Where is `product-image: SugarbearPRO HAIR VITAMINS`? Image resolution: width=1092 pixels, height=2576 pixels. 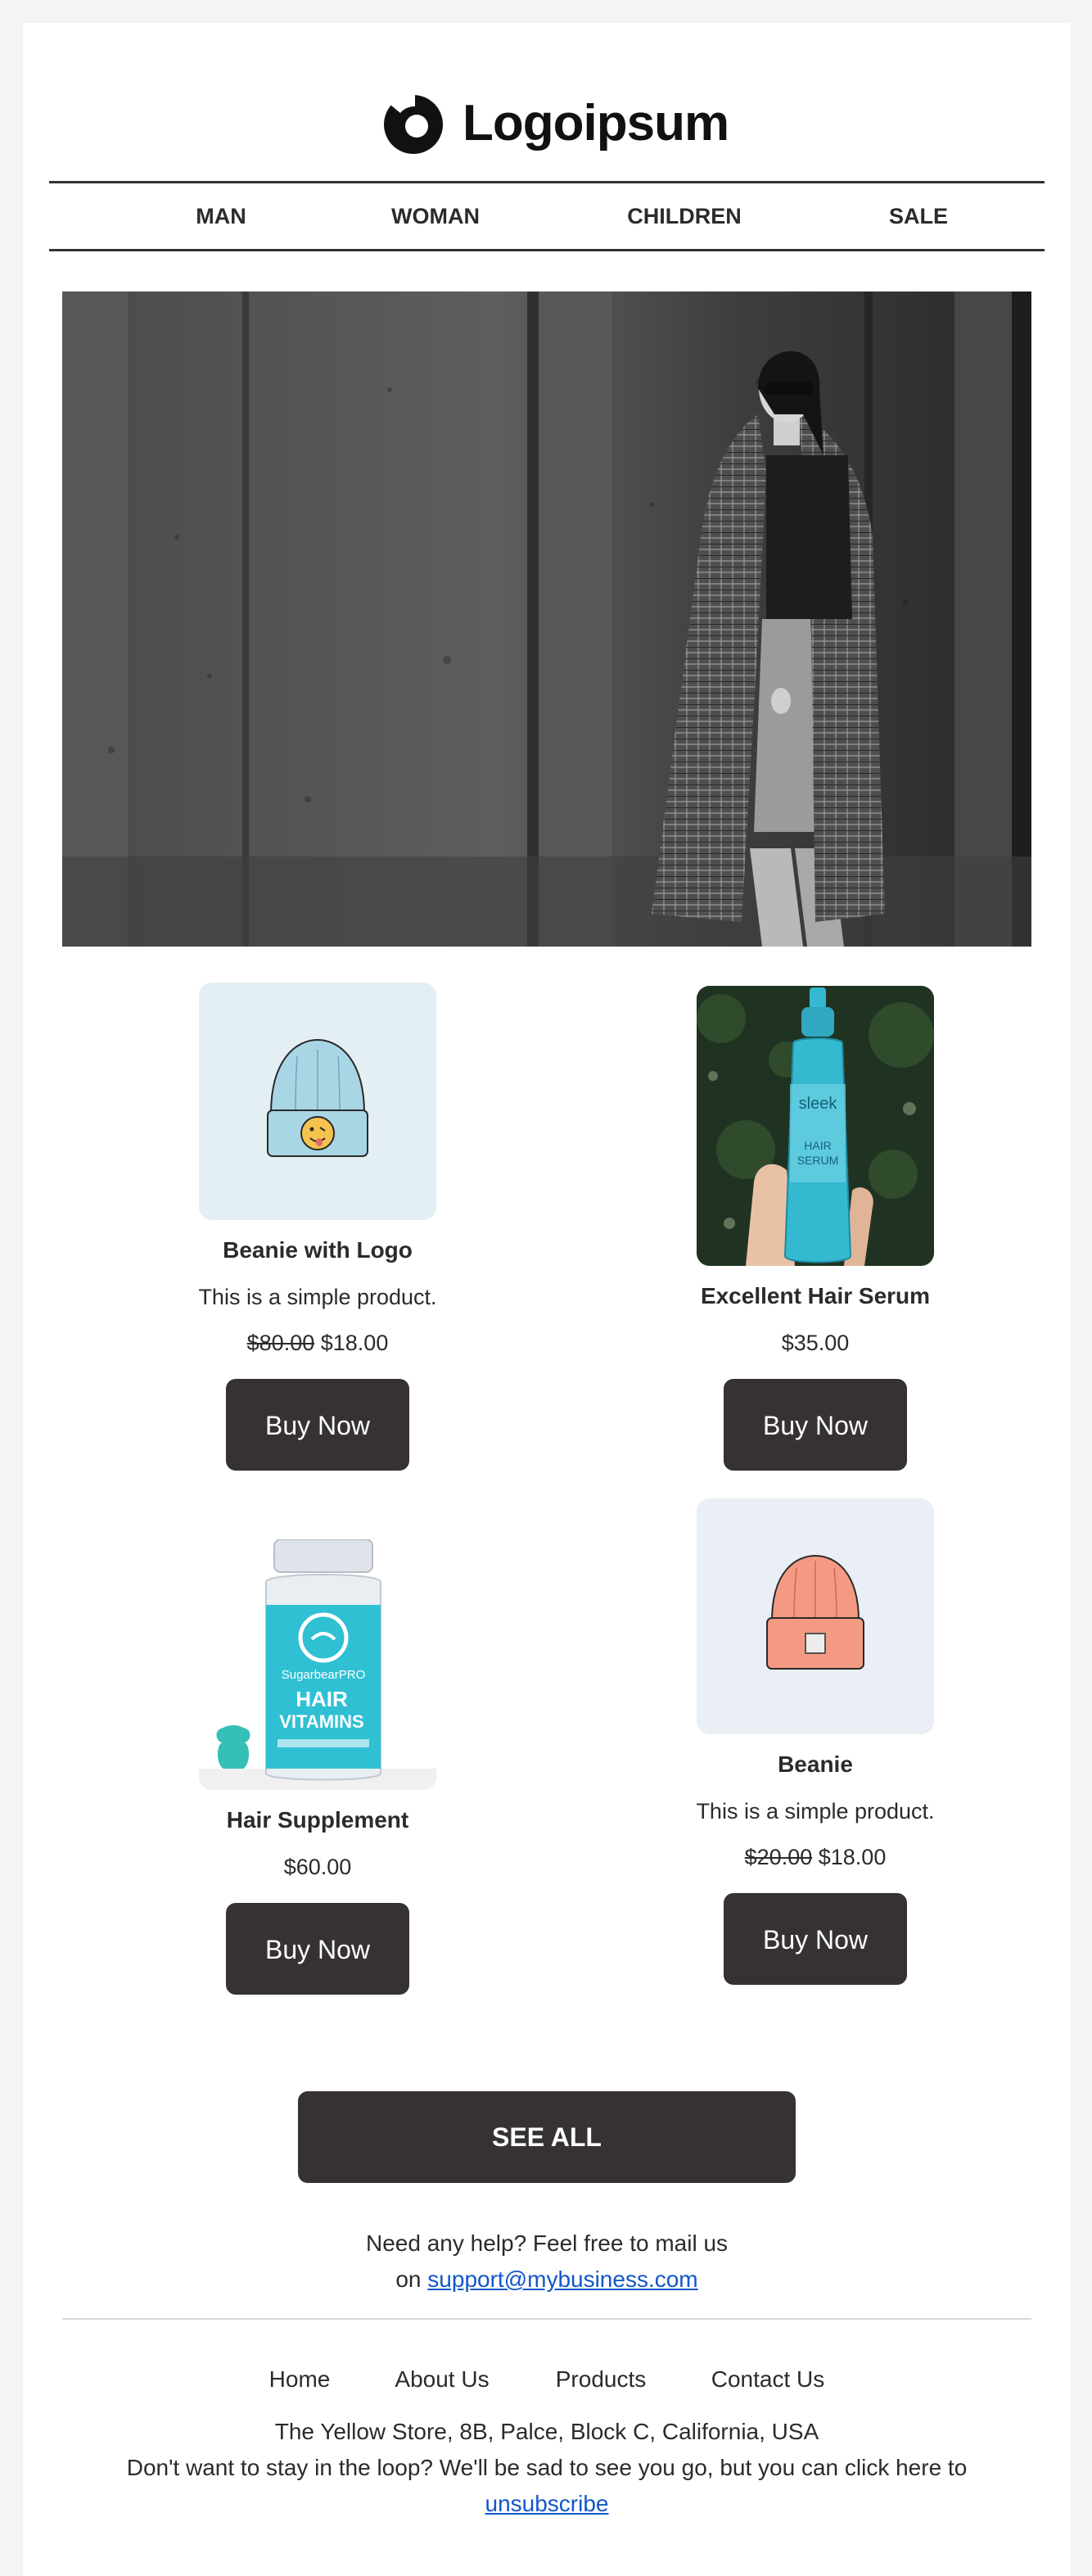
product-image: SugarbearPRO HAIR VITAMINS is located at coordinates (317, 1664).